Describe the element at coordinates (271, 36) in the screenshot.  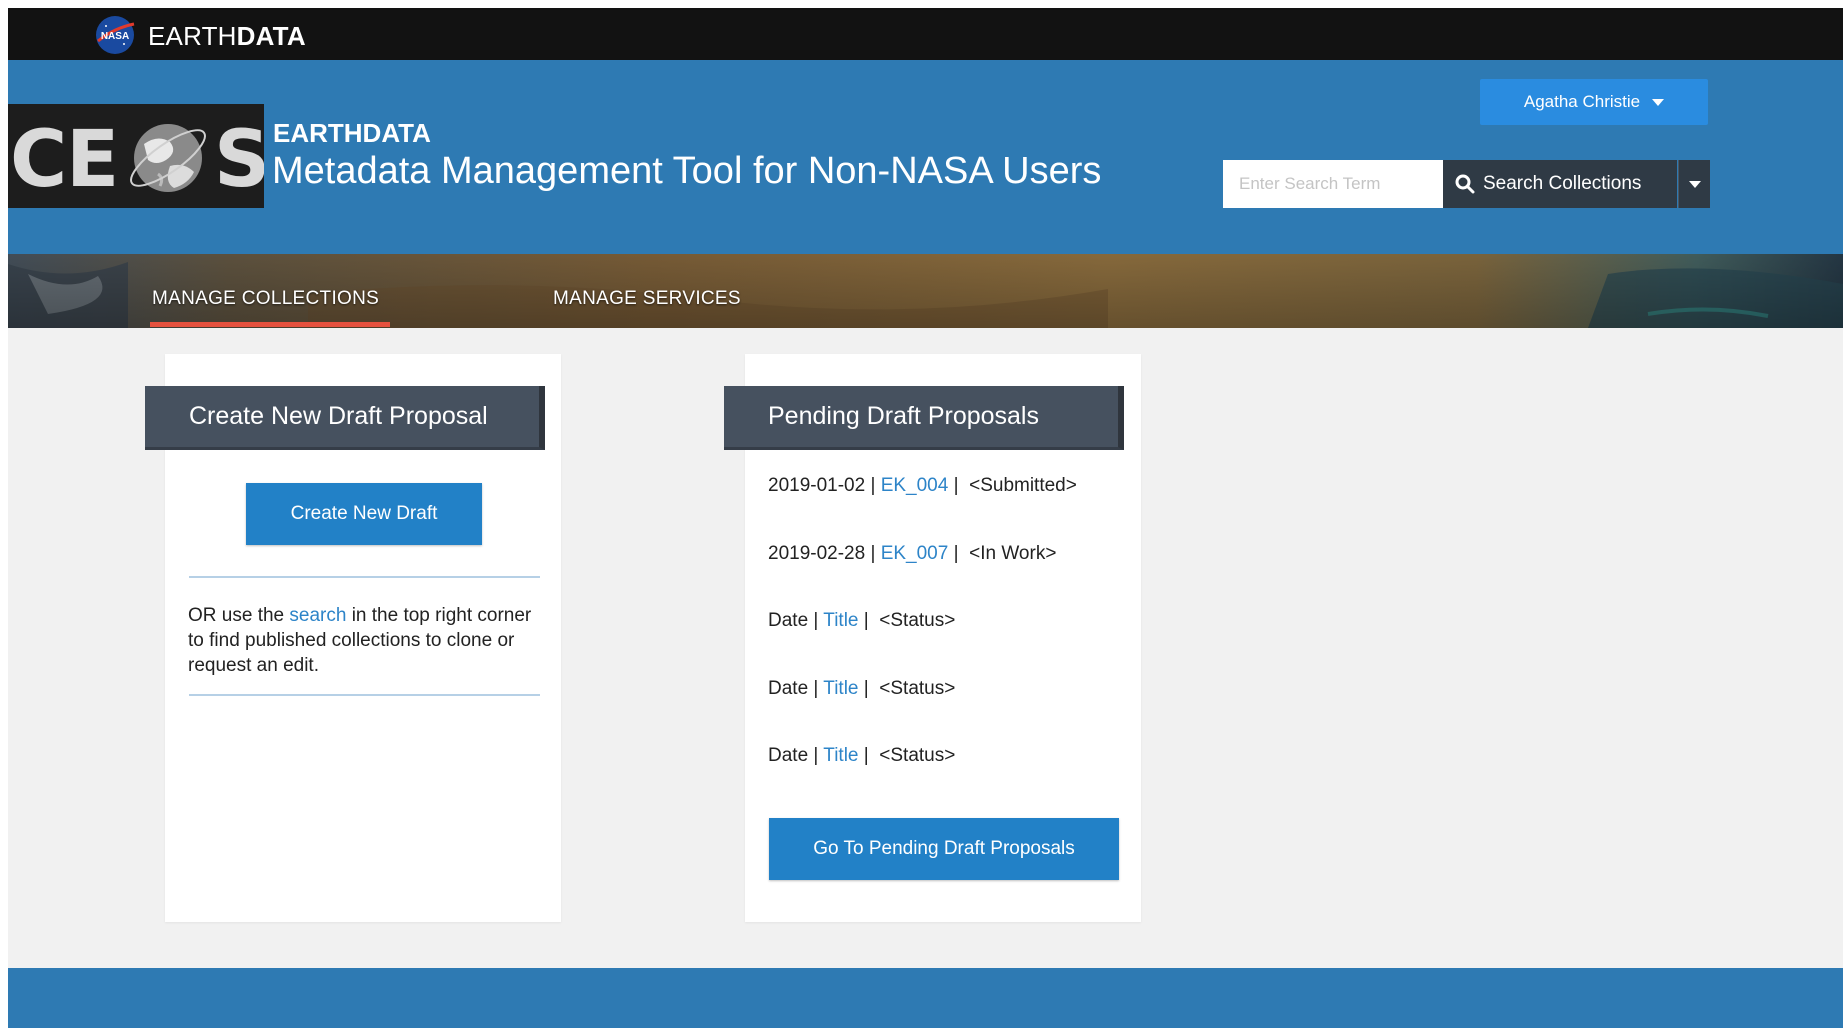
I see `brand-suffix: DATA` at that location.